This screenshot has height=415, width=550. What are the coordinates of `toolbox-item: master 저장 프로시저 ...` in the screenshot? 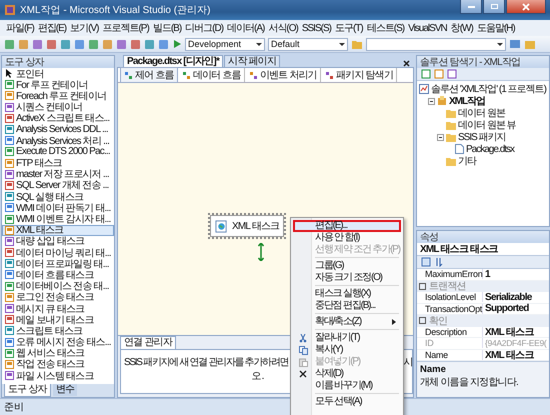 It's located at (58, 174).